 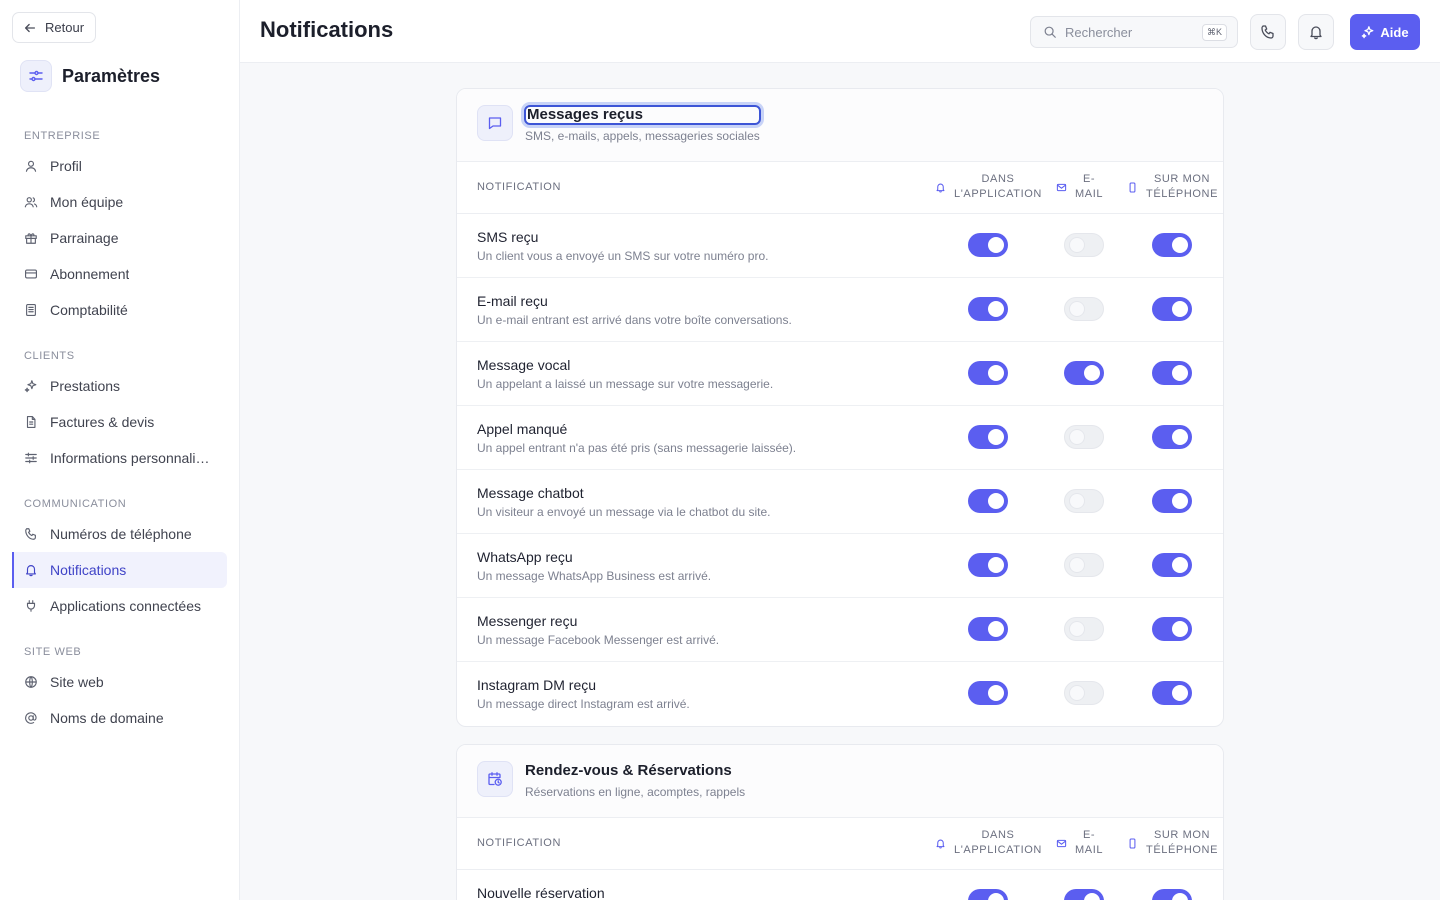 I want to click on mail-icon, so click(x=1061, y=187).